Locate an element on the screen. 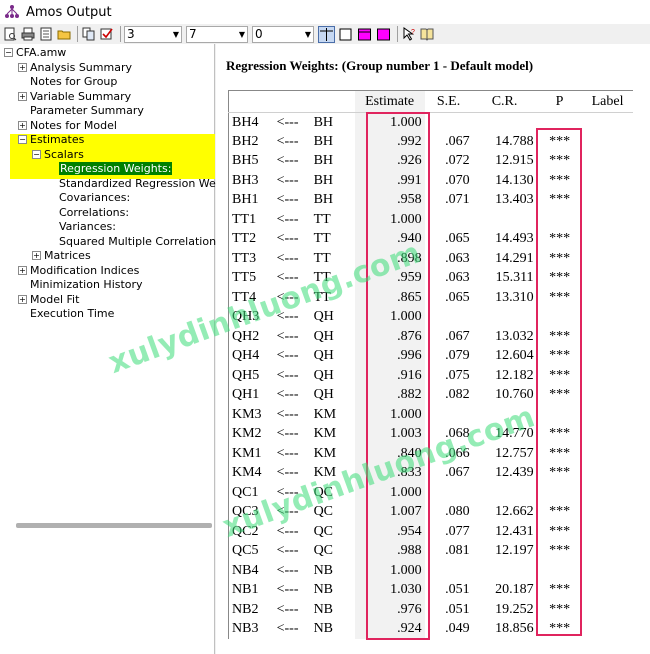 The width and height of the screenshot is (650, 654). tree-item-matrices: + Matrices is located at coordinates (61, 255).